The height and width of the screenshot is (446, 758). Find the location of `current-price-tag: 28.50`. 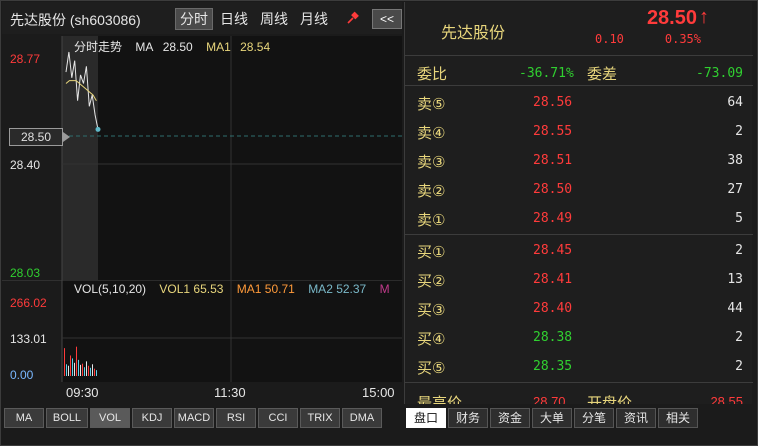

current-price-tag: 28.50 is located at coordinates (39, 137).